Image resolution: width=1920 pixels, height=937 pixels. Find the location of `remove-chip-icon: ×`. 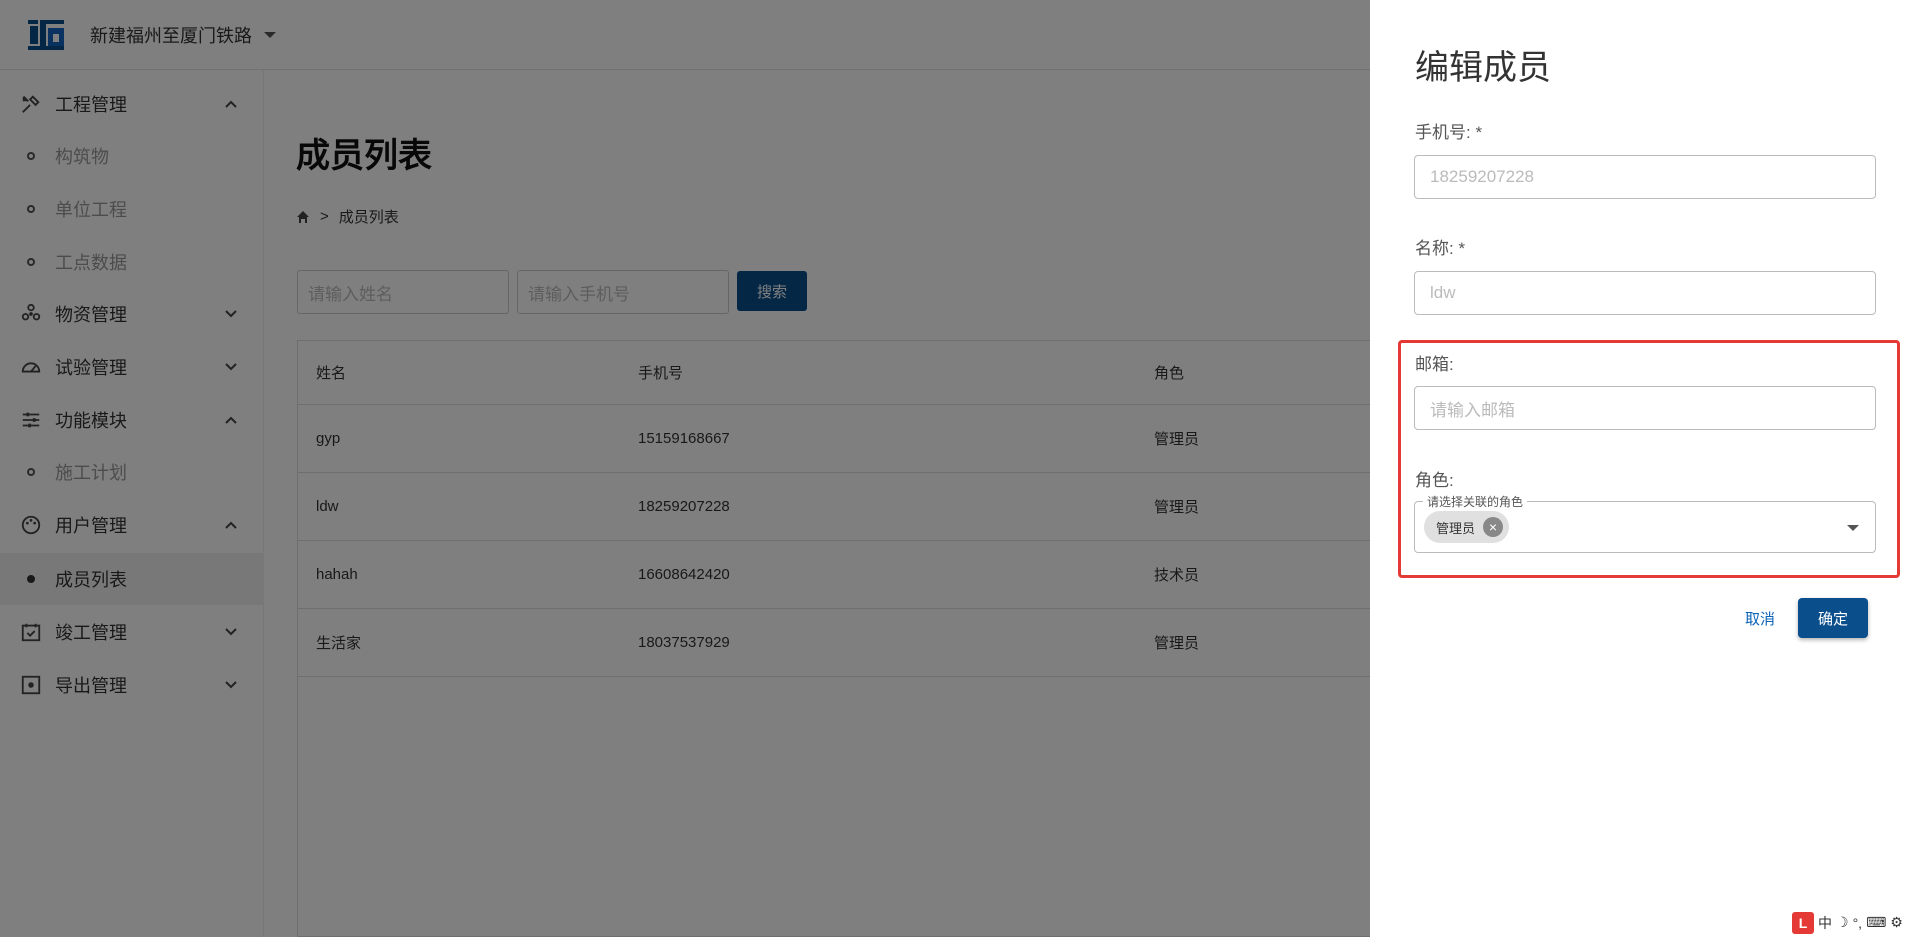

remove-chip-icon: × is located at coordinates (1493, 527).